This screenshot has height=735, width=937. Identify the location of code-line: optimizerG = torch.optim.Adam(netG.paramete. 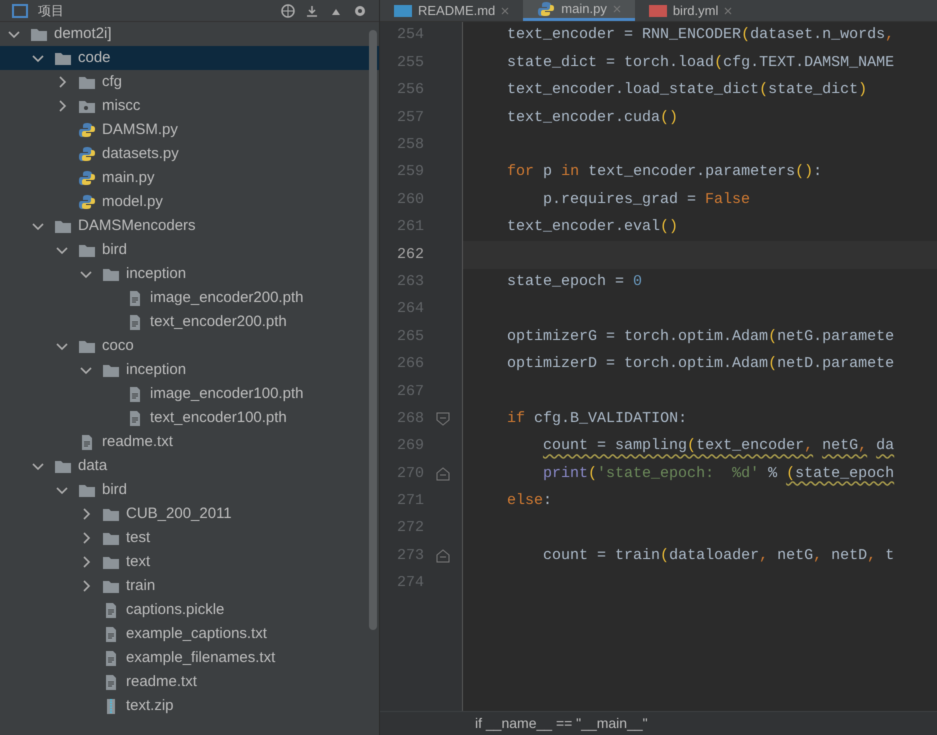
(700, 336).